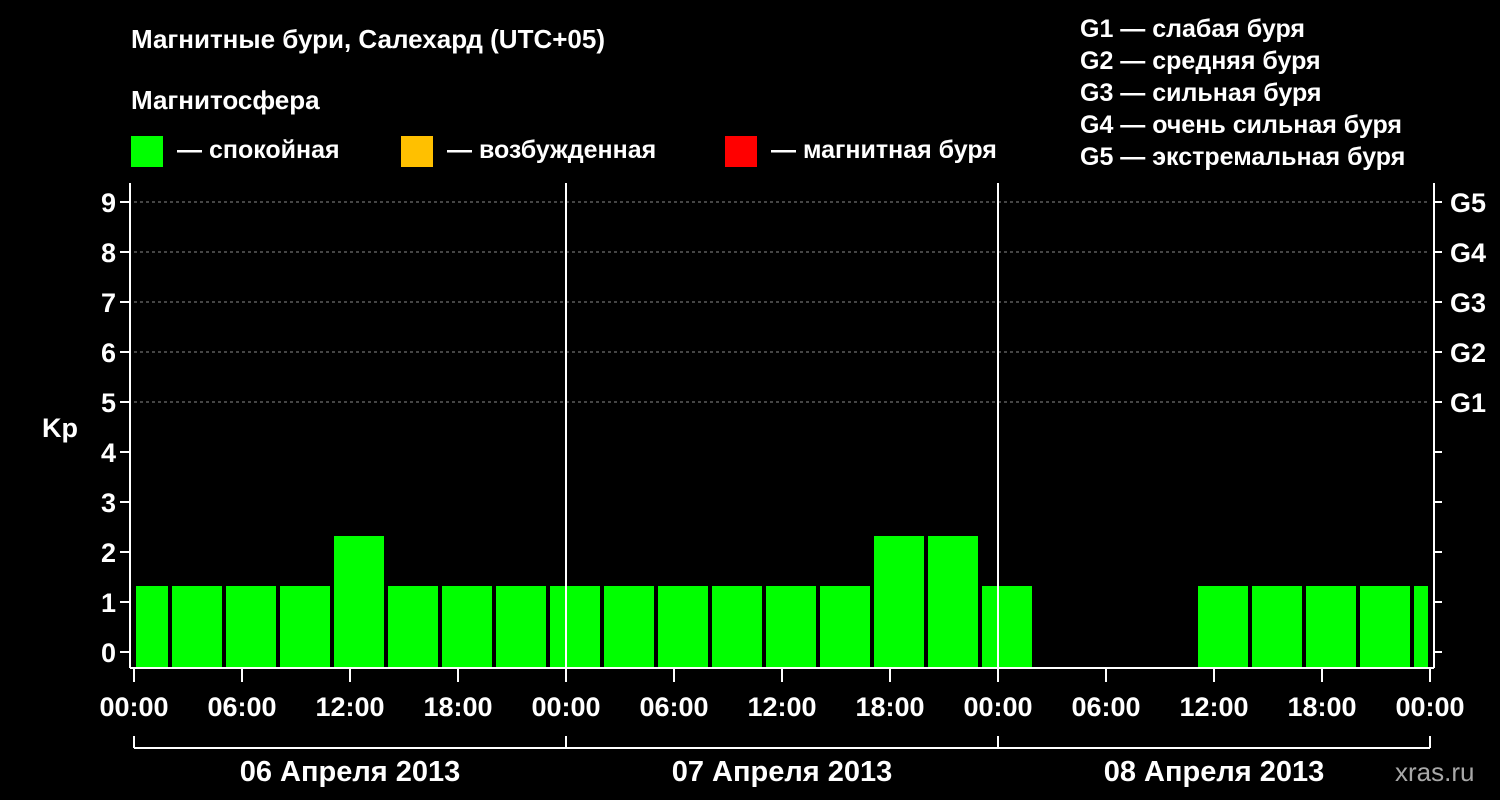  Describe the element at coordinates (1468, 353) in the screenshot. I see `g-level-label-G2: G2` at that location.